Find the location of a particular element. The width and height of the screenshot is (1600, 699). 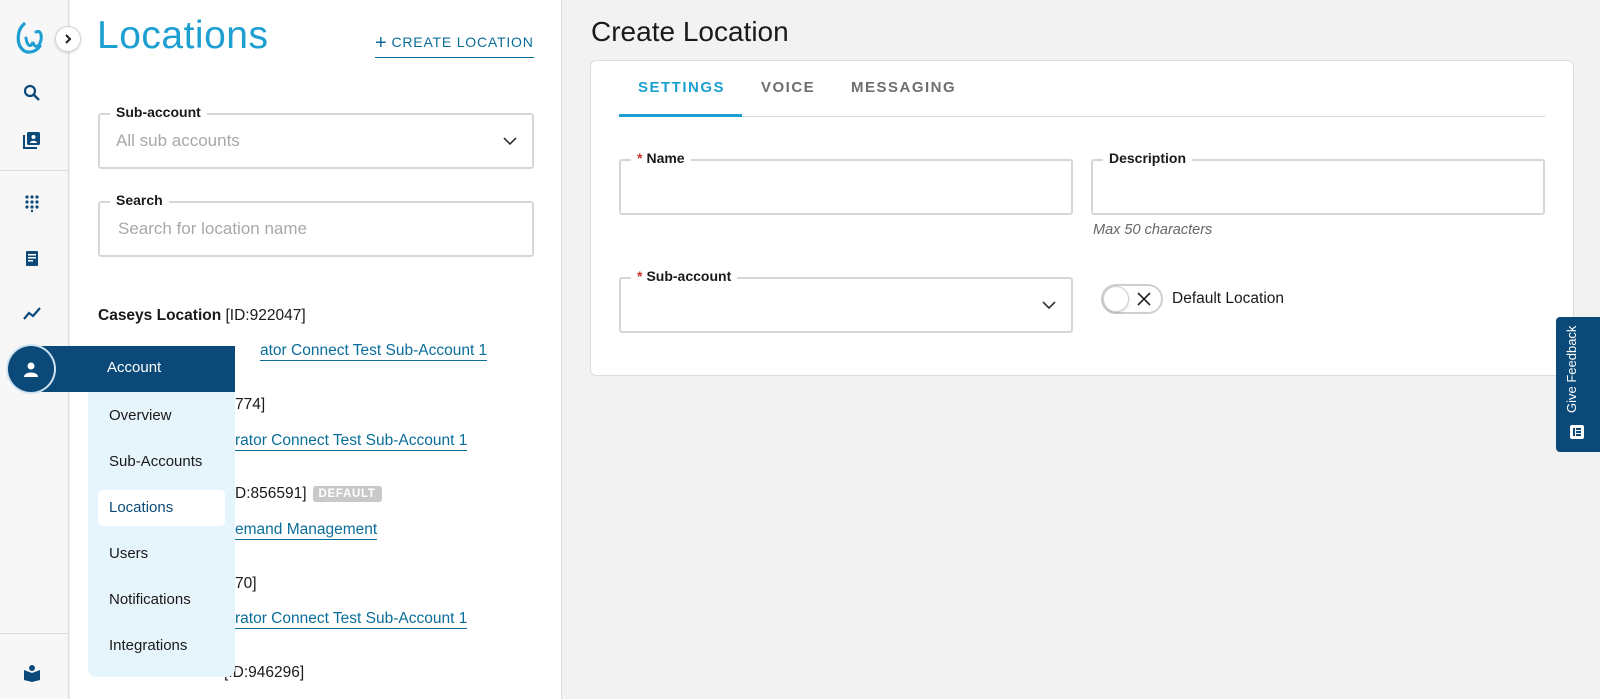

location-id: [ID:946296] is located at coordinates (264, 672).